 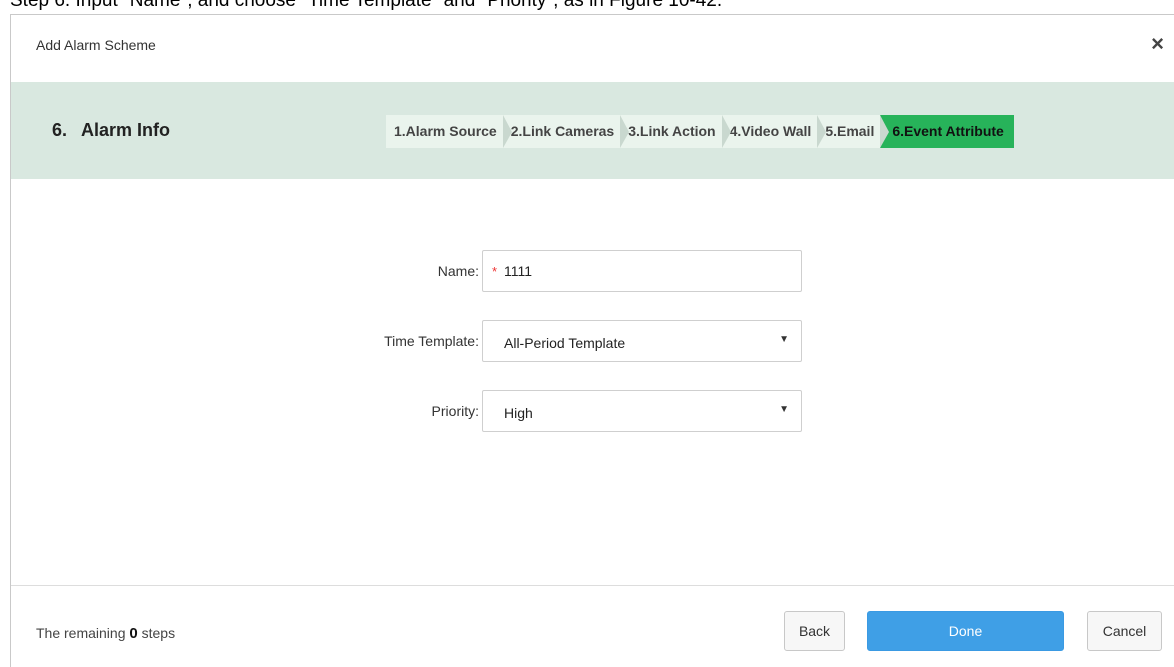 What do you see at coordinates (518, 271) in the screenshot?
I see `name-value: 1111` at bounding box center [518, 271].